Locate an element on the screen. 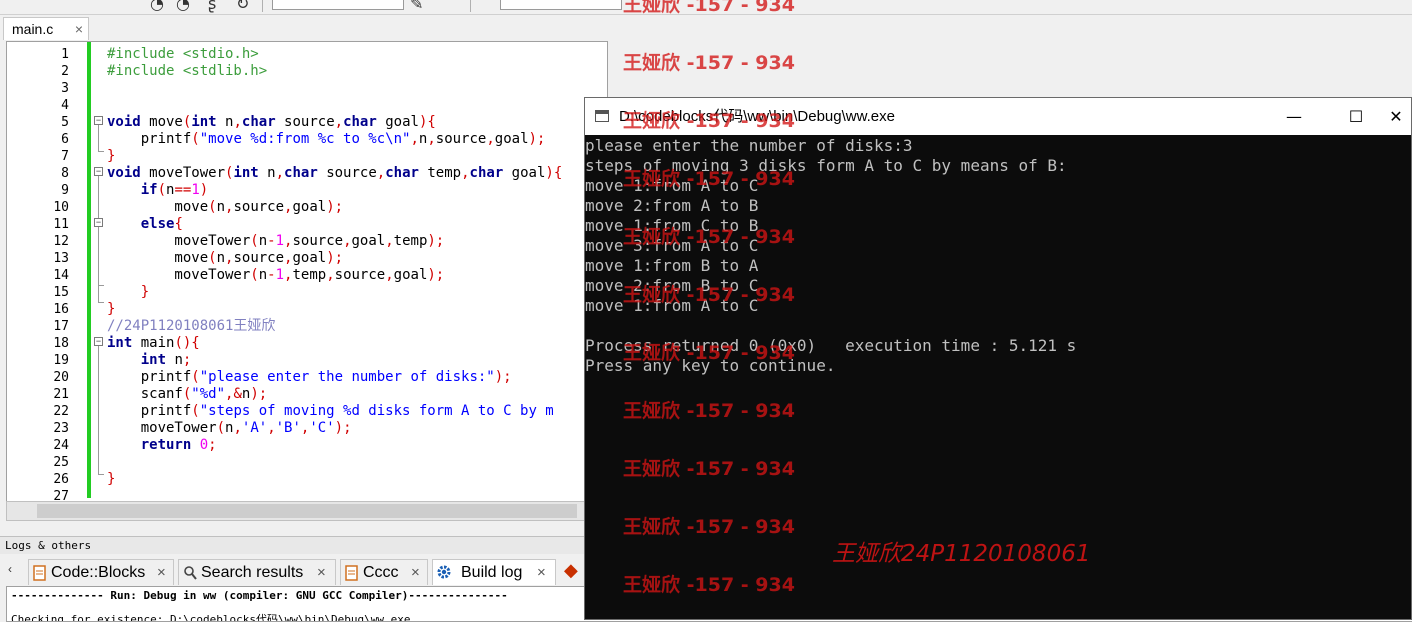 The height and width of the screenshot is (622, 1412). line-number: 23 is located at coordinates (61, 428).